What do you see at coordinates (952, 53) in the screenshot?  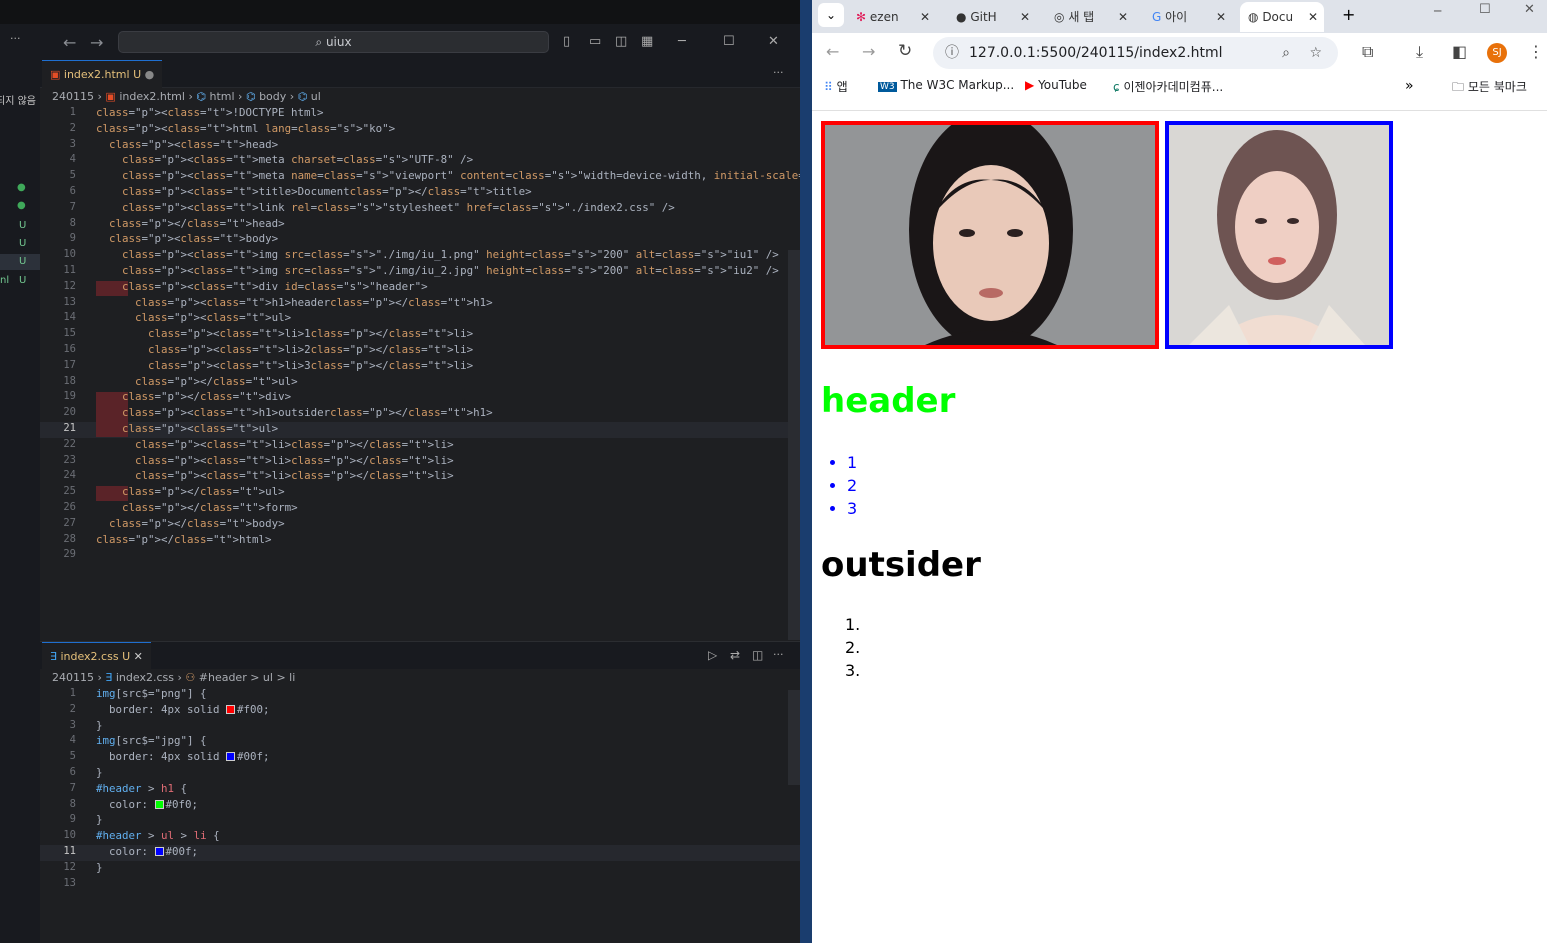 I see `site-info-icon: ⓘ` at bounding box center [952, 53].